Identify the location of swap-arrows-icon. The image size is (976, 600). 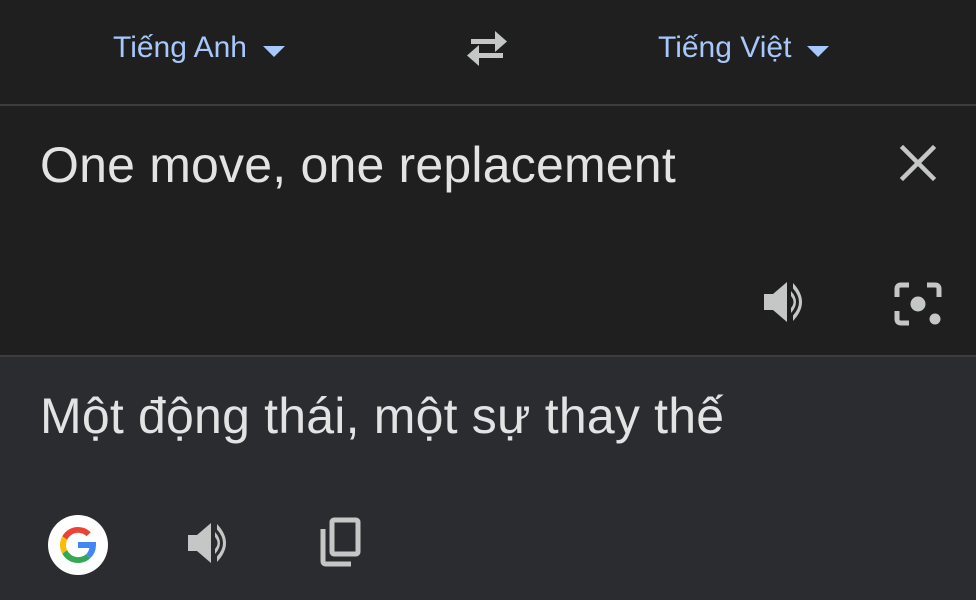
(487, 48).